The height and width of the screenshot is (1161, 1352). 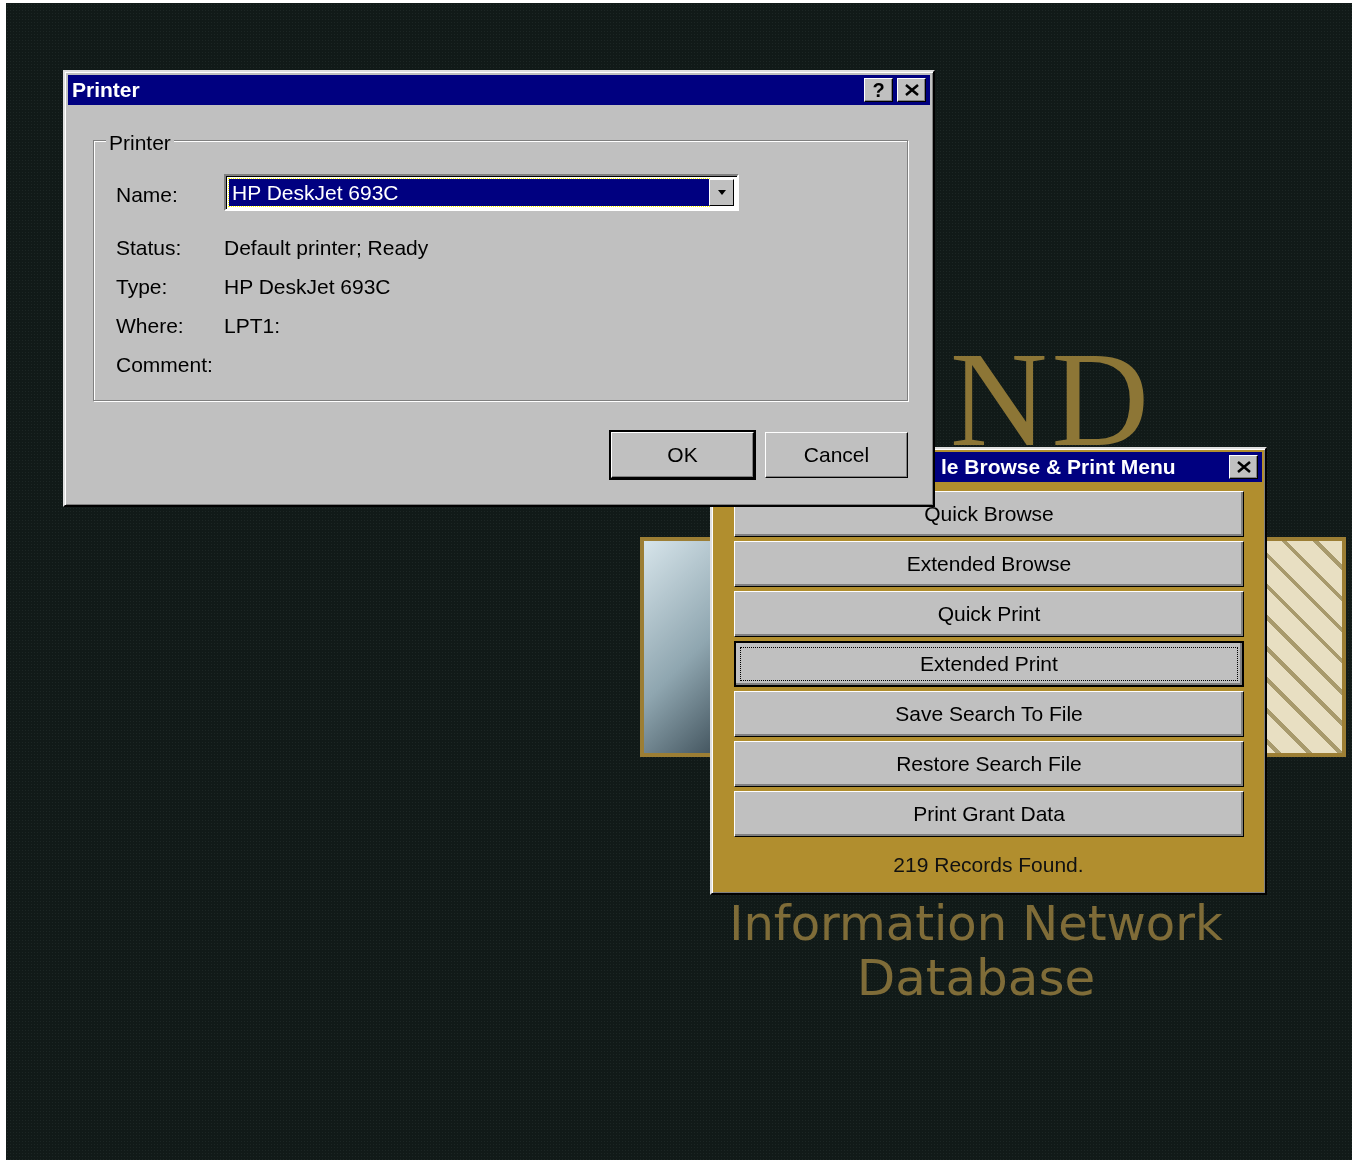 I want to click on field-value: LPT1:, so click(x=252, y=326).